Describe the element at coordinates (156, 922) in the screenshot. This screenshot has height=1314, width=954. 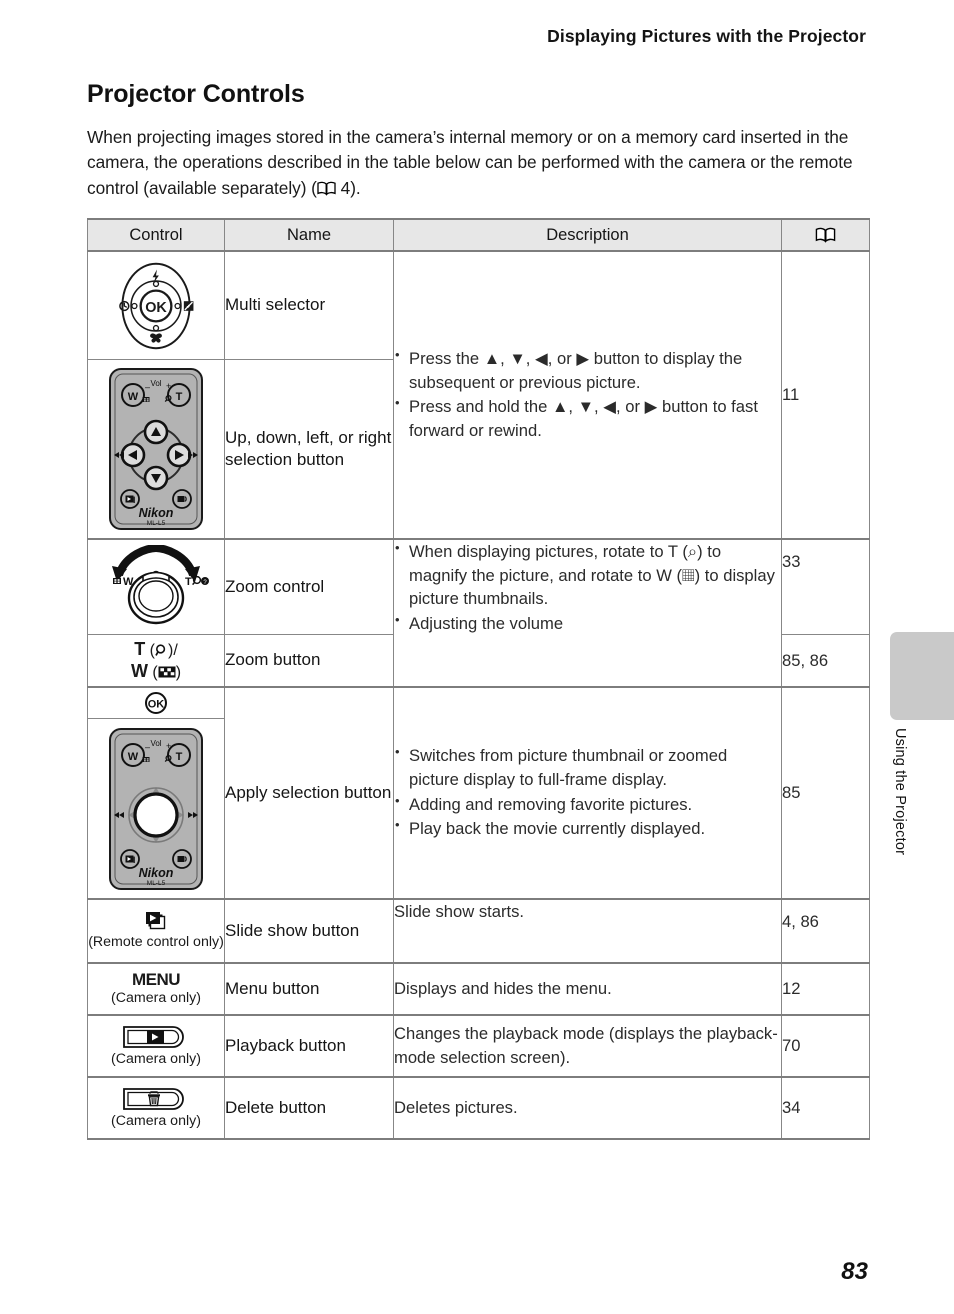
I see `slide-show-icon` at that location.